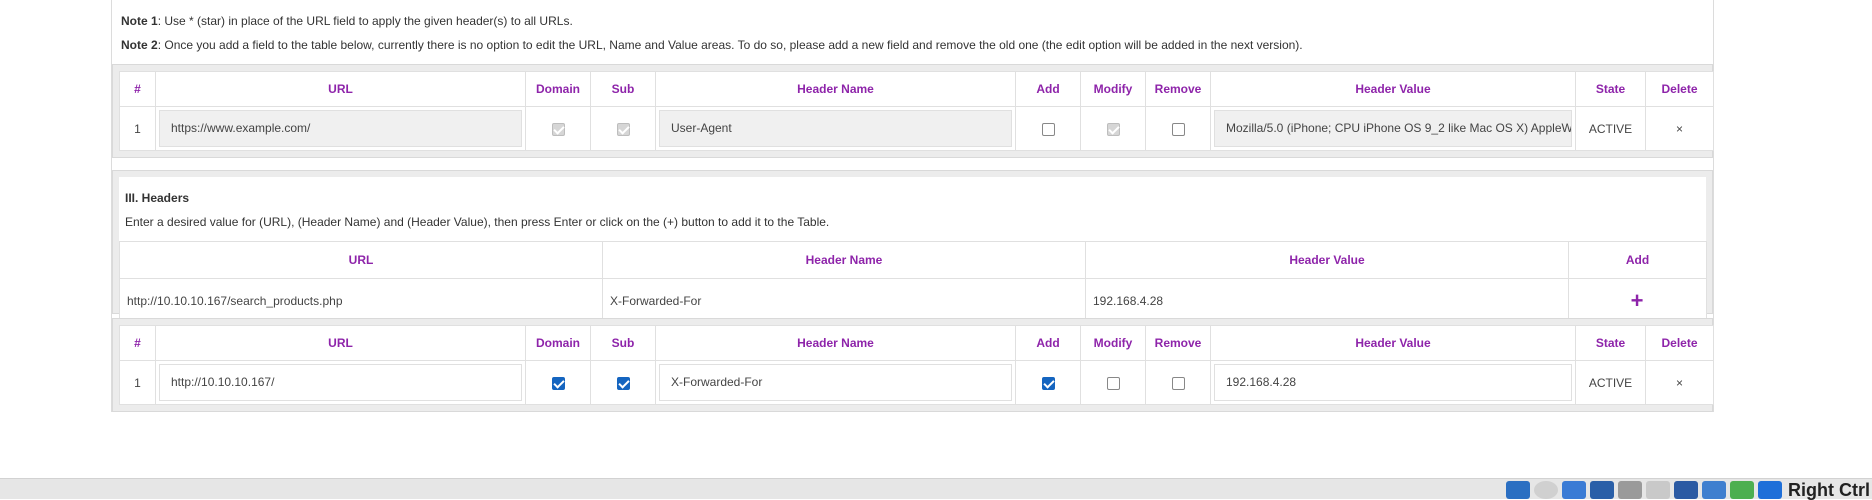  Describe the element at coordinates (340, 382) in the screenshot. I see `url-field: http://10.10.10.167/` at that location.